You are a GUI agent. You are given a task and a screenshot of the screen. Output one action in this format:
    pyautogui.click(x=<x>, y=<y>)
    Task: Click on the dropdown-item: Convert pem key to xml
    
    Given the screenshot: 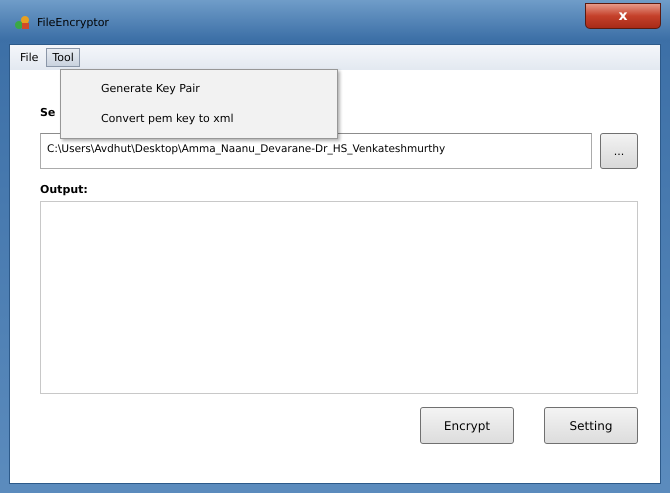 What is the action you would take?
    pyautogui.click(x=199, y=119)
    